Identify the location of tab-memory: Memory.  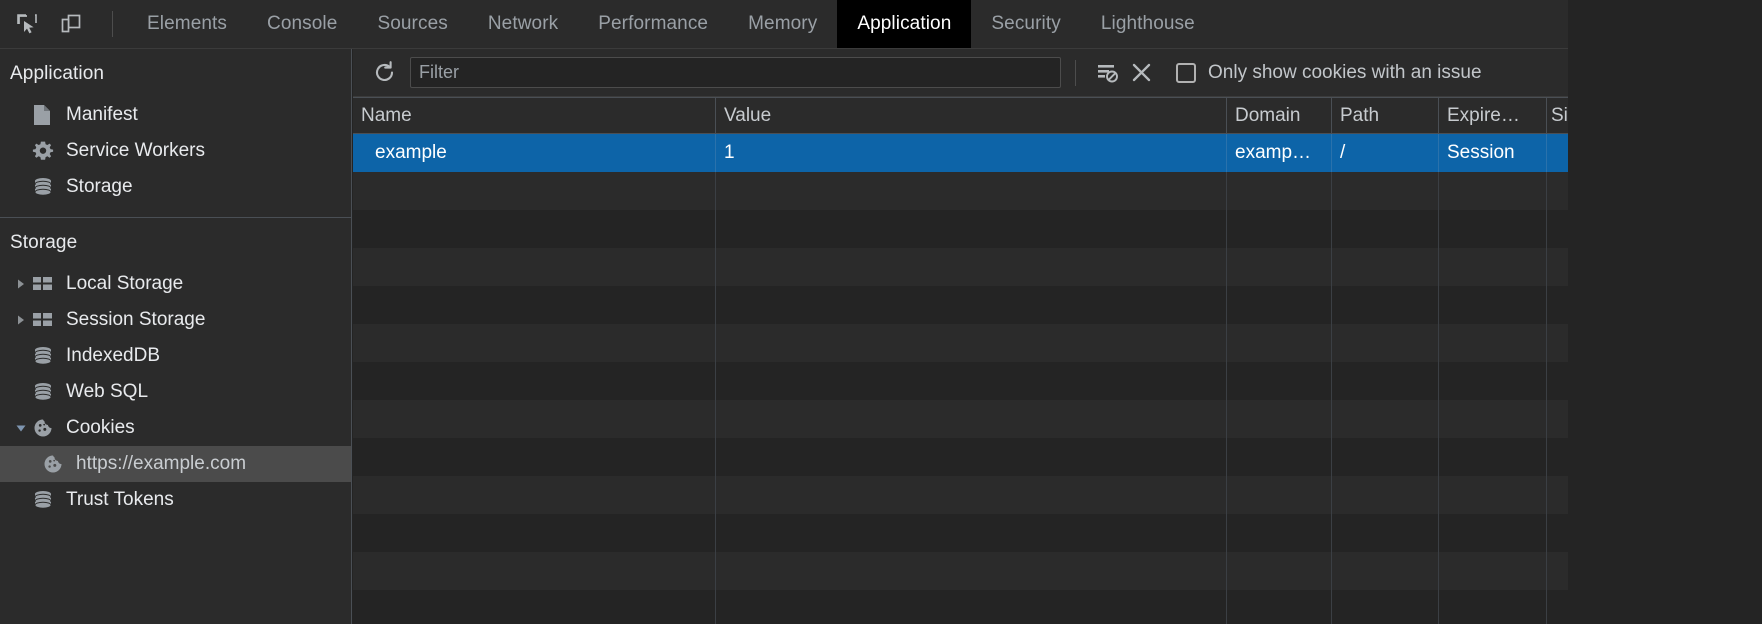
(782, 24).